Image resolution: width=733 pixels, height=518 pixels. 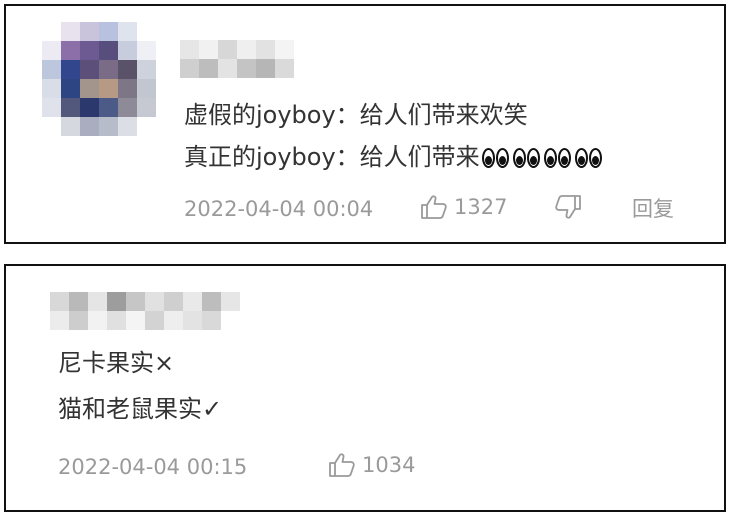 I want to click on like-button: 1034, so click(x=371, y=465).